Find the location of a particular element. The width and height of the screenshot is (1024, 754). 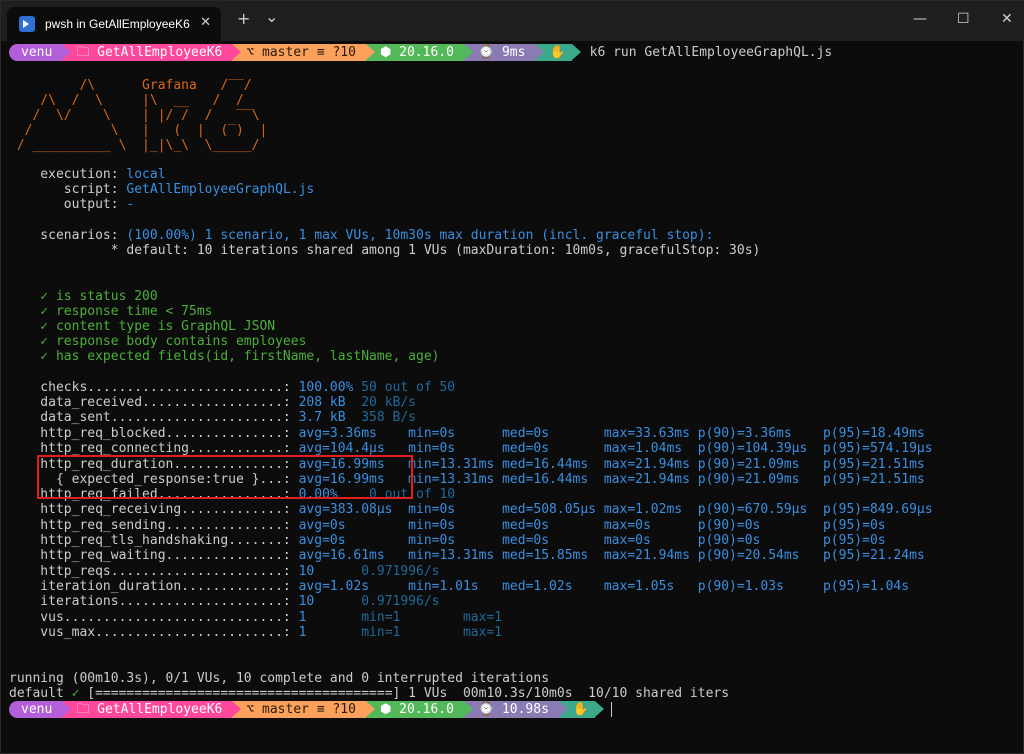

banner-line: / __________ \ |_|\_\ \_____/ is located at coordinates (134, 145).